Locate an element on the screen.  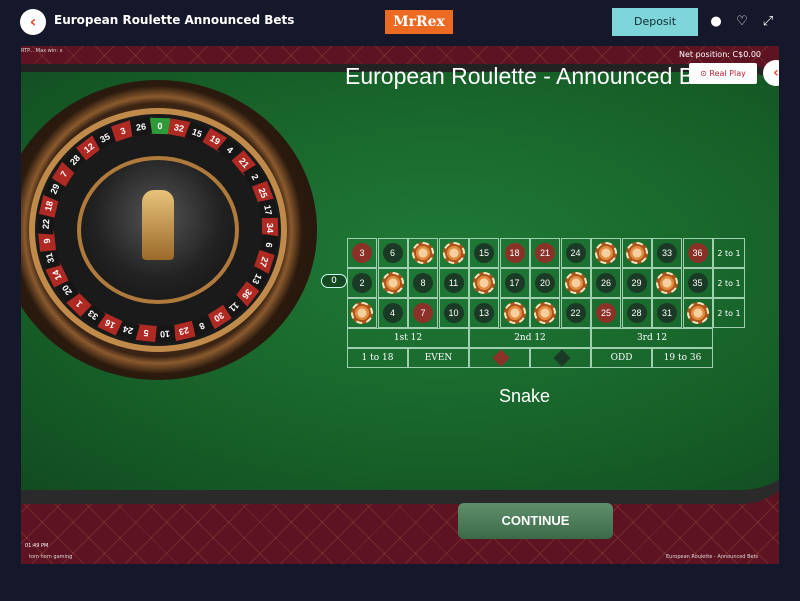
number-label: 11 is located at coordinates (453, 283).